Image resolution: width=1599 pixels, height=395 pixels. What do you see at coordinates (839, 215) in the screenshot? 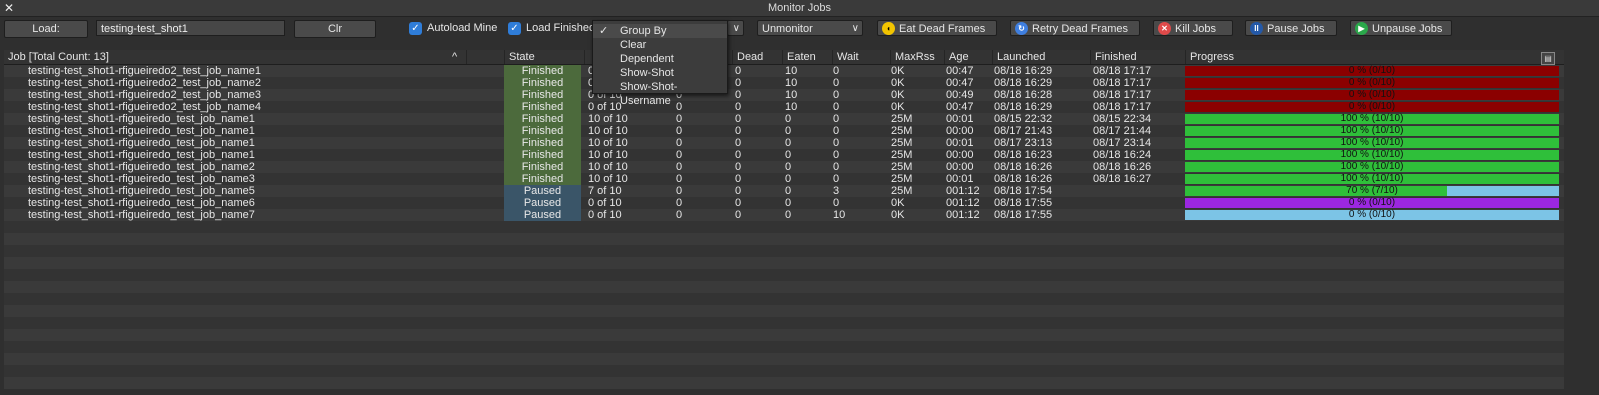
I see `job-wait-cell: 10` at bounding box center [839, 215].